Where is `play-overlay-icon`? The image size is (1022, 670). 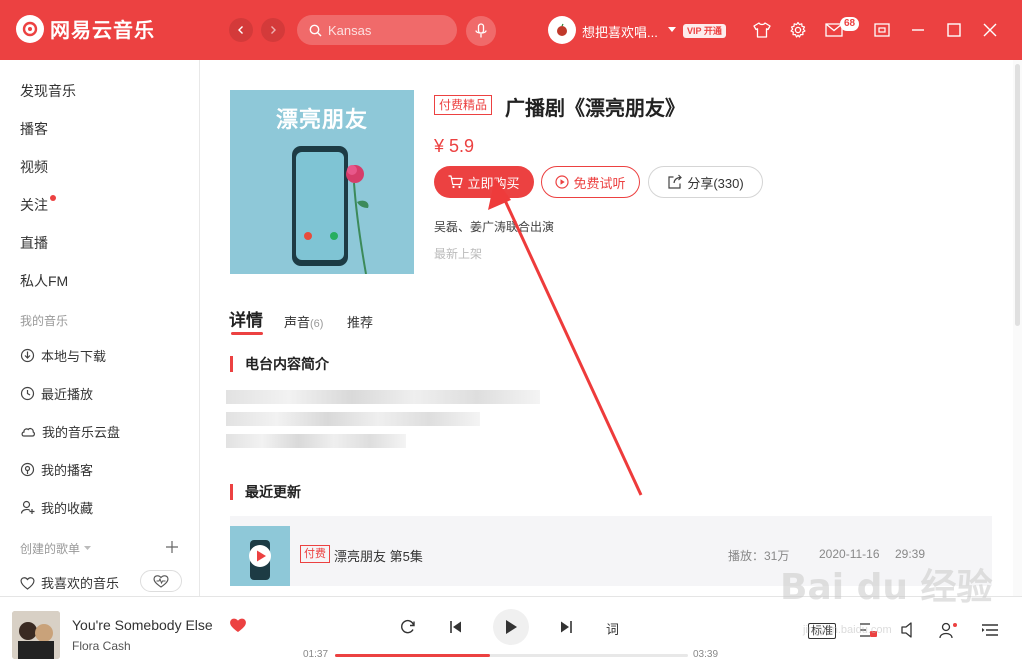
play-overlay-icon is located at coordinates (260, 560).